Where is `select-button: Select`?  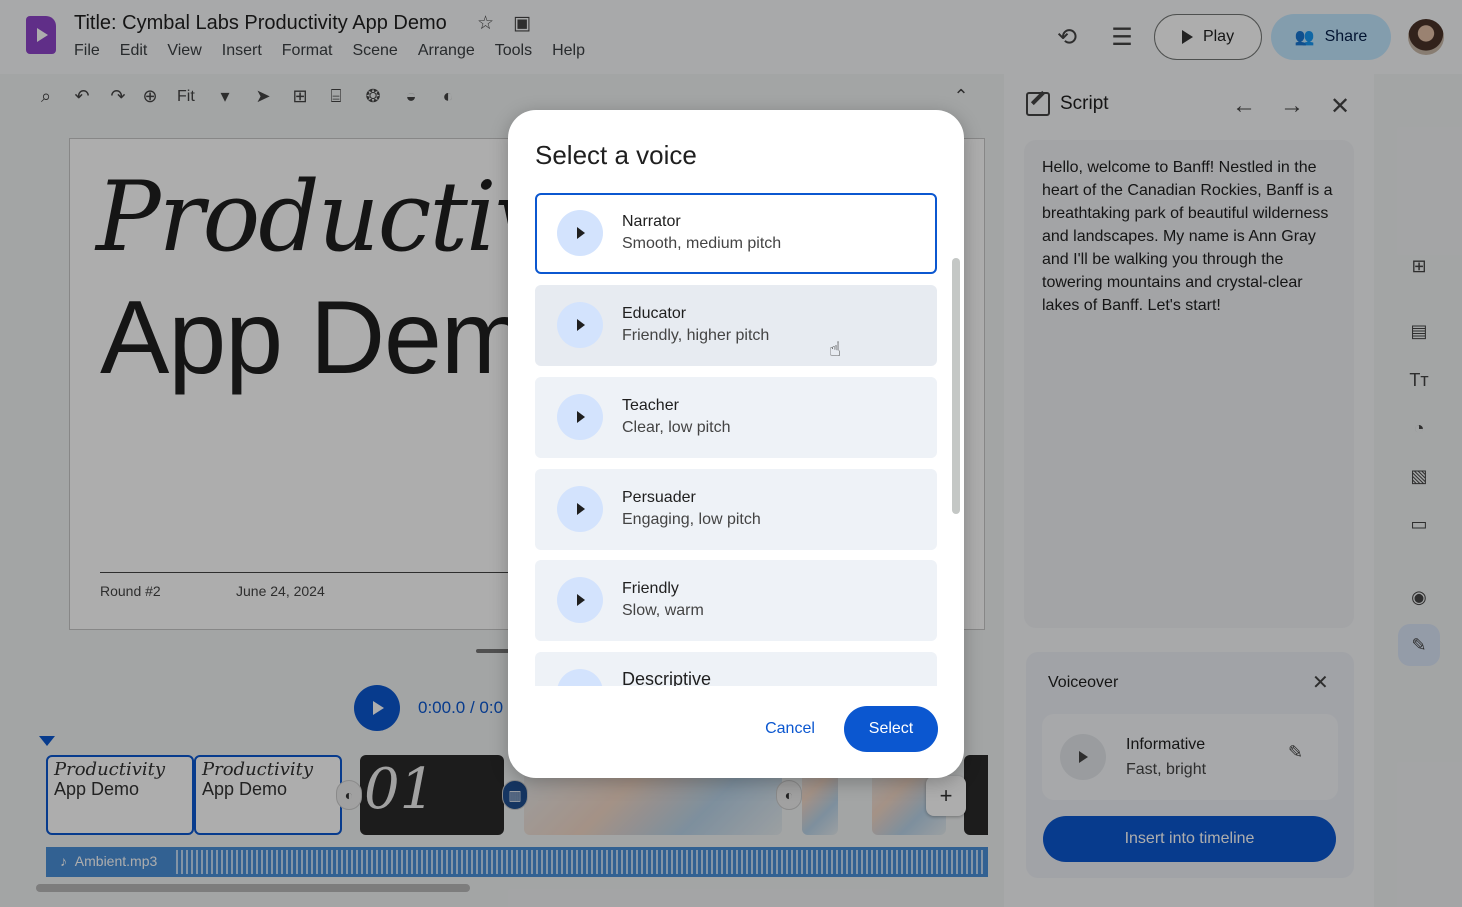
select-button: Select is located at coordinates (891, 729).